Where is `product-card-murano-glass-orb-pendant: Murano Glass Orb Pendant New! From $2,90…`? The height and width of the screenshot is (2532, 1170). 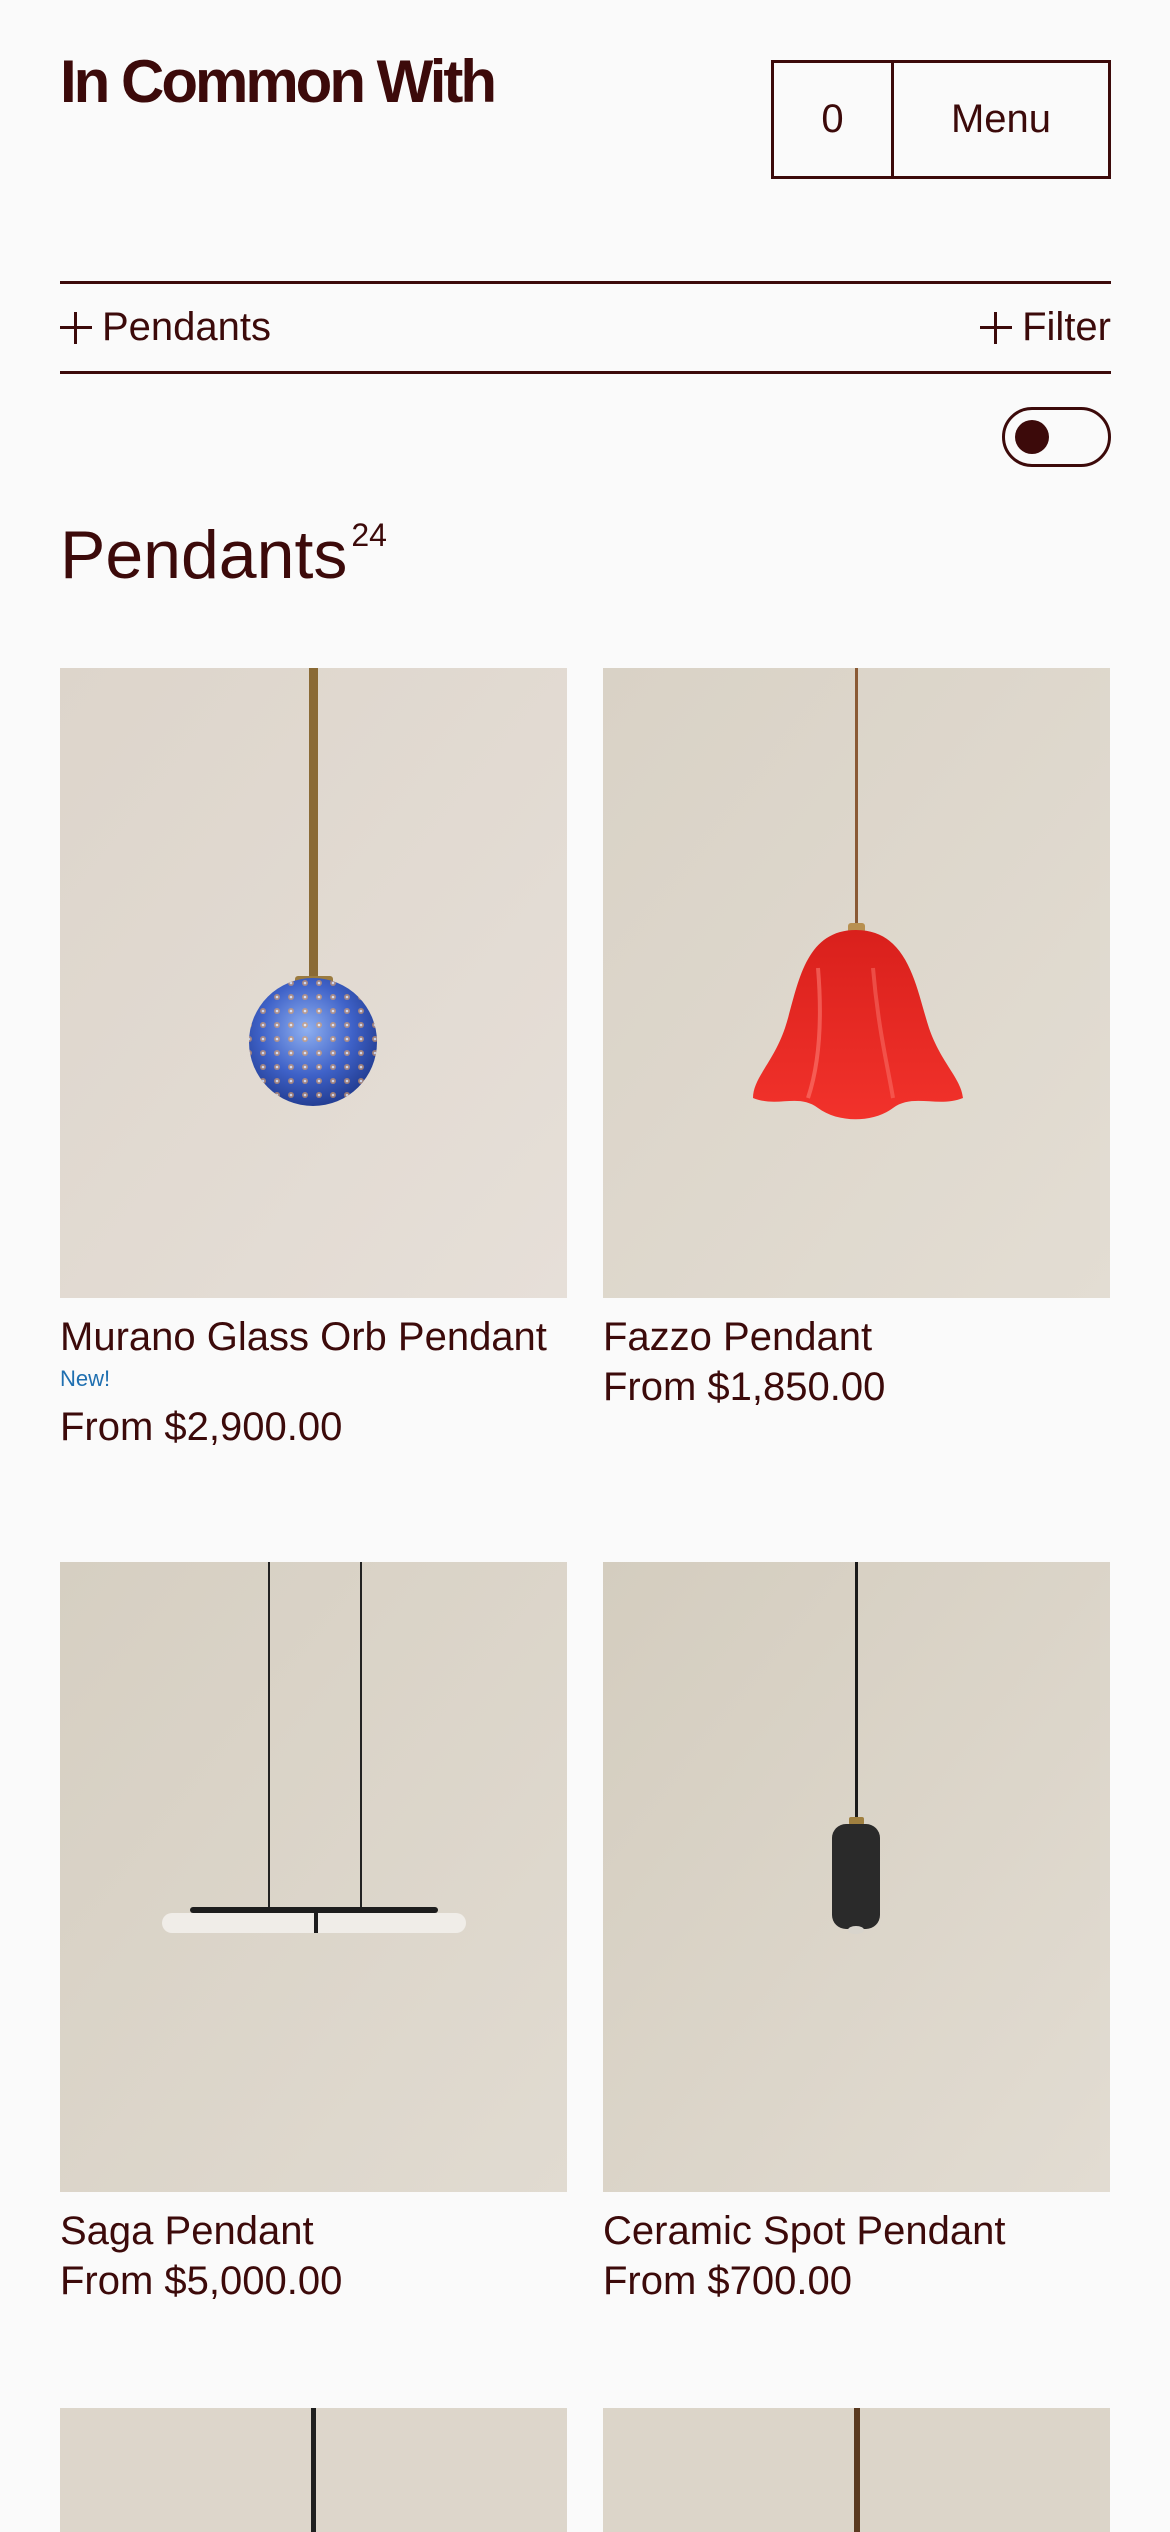 product-card-murano-glass-orb-pendant: Murano Glass Orb Pendant New! From $2,90… is located at coordinates (313, 1060).